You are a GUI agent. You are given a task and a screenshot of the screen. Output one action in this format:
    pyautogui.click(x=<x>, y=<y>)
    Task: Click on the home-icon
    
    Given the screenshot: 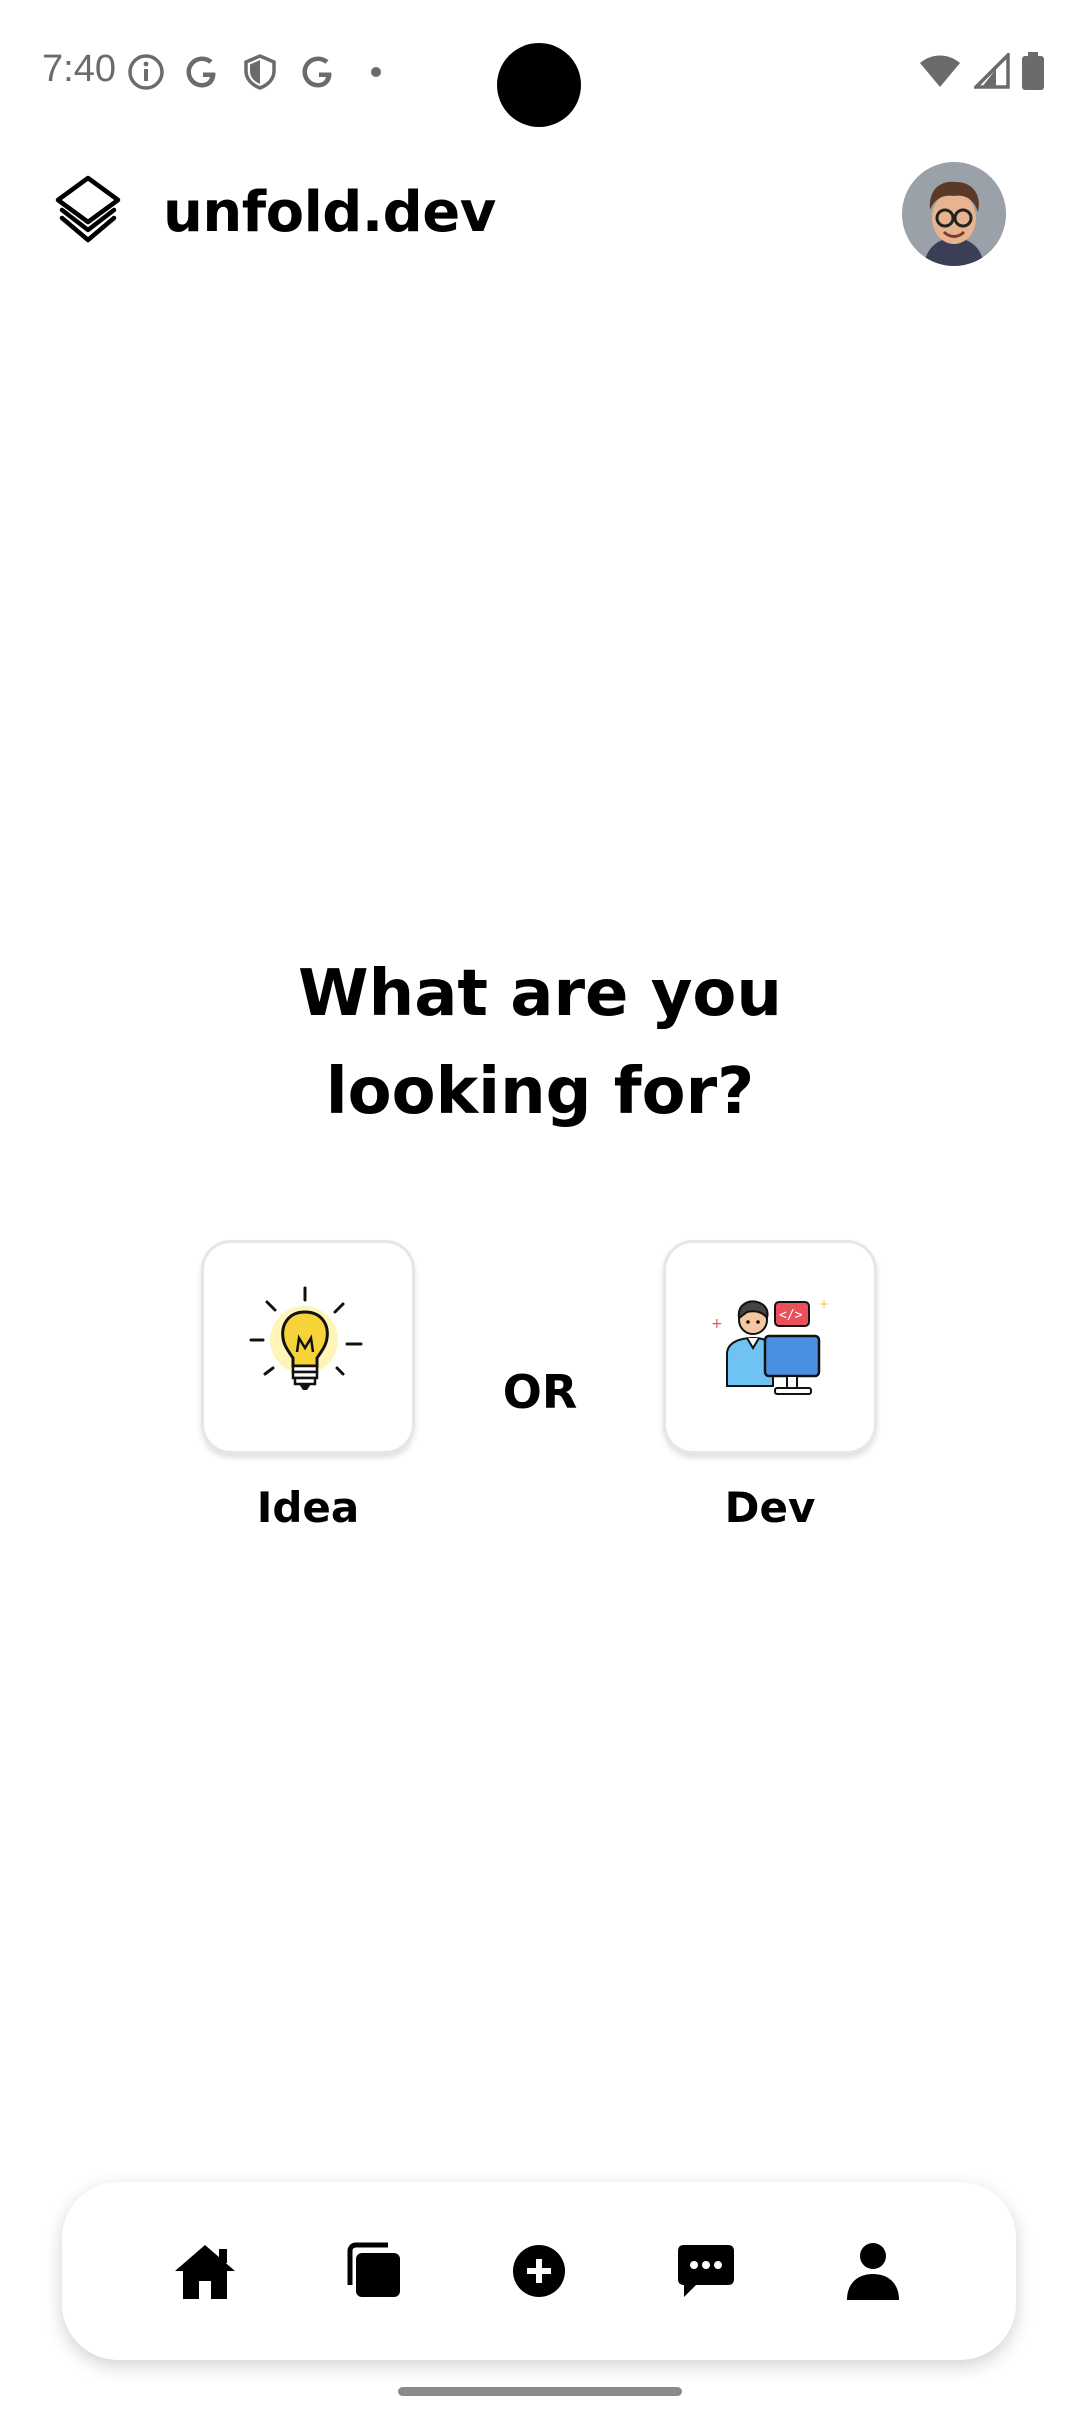 What is the action you would take?
    pyautogui.click(x=205, y=2272)
    